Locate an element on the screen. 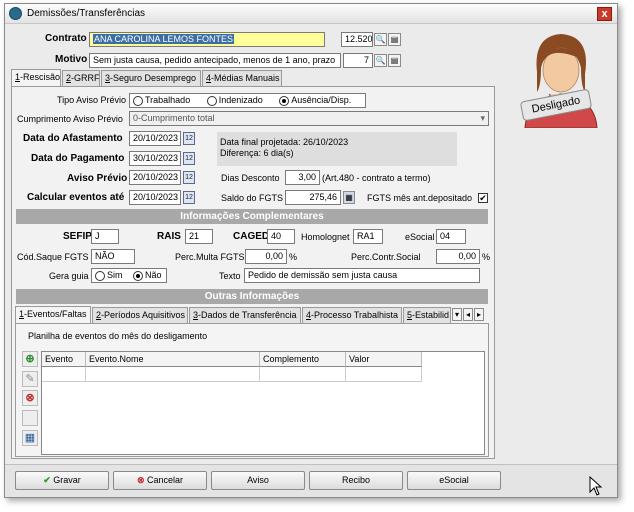 This screenshot has height=512, width=634. dias-desconto-field: 3,00 is located at coordinates (302, 177).